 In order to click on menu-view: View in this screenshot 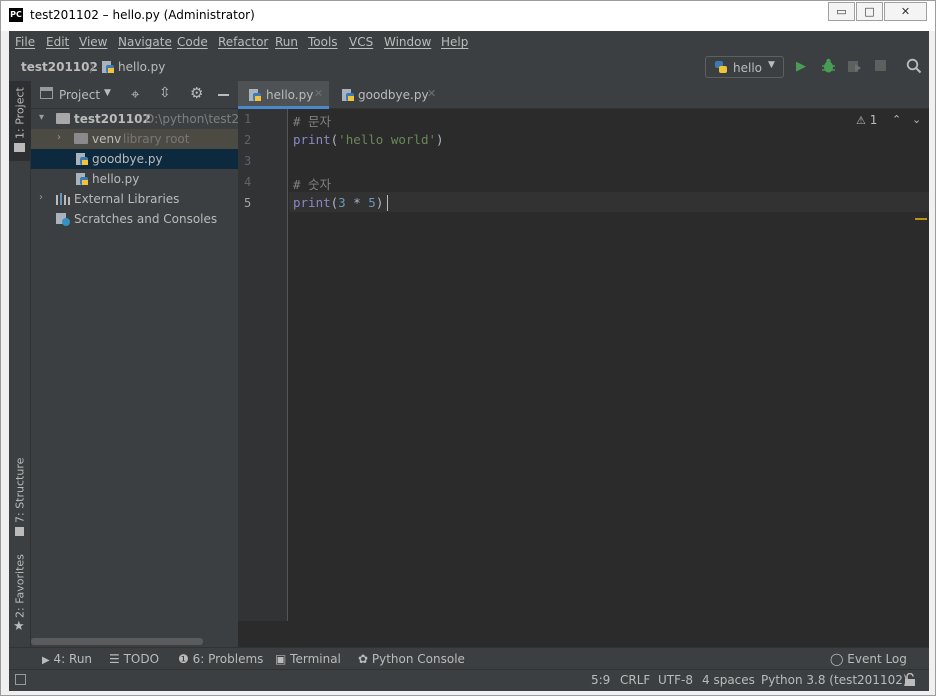, I will do `click(93, 42)`.